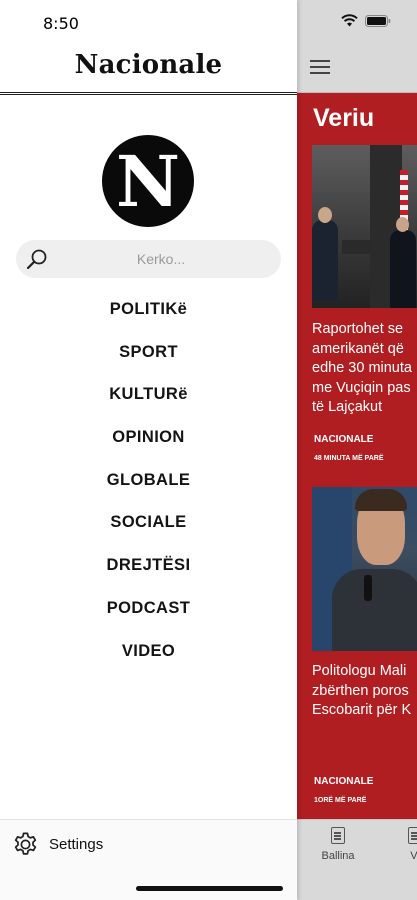 Image resolution: width=417 pixels, height=900 pixels. I want to click on status-time: 8:50, so click(61, 23).